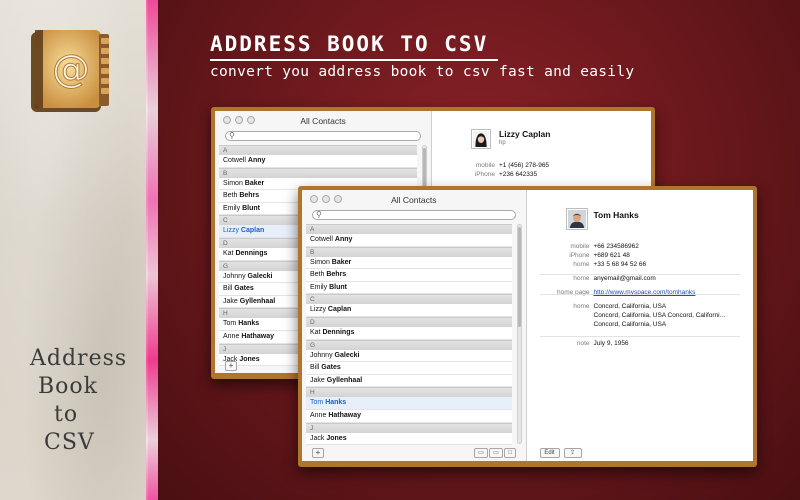  Describe the element at coordinates (549, 453) in the screenshot. I see `edit-button: Edit` at that location.